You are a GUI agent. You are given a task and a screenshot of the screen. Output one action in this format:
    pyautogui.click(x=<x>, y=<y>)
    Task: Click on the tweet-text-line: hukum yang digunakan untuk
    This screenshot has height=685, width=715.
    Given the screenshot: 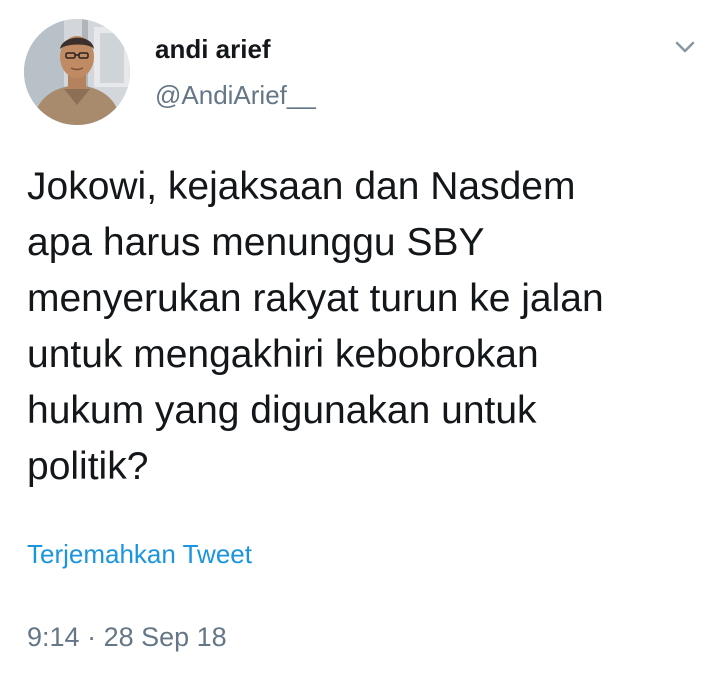 What is the action you would take?
    pyautogui.click(x=282, y=410)
    